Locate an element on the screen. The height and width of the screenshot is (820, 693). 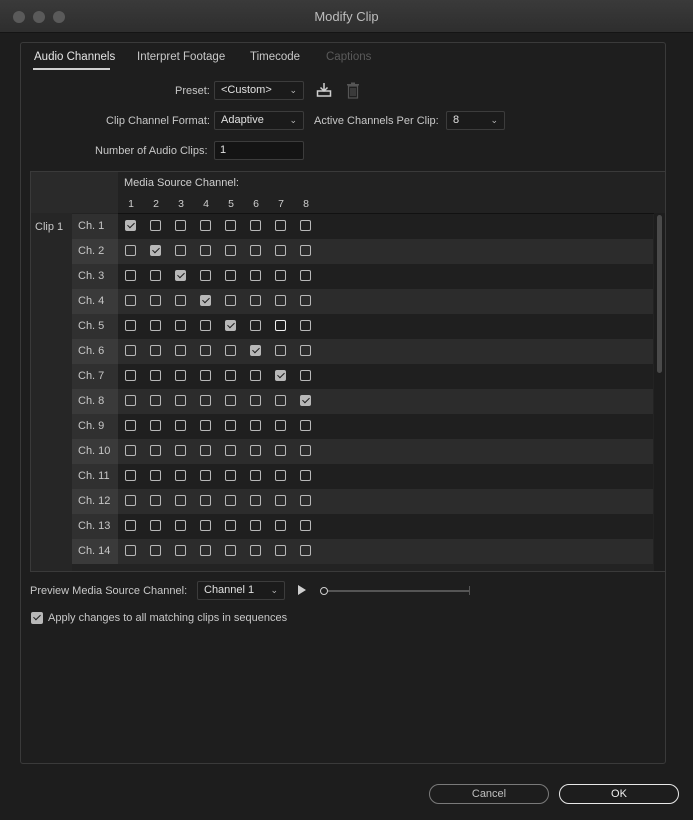
preview-channel-dropdown: Channel 1 ⌄ is located at coordinates (241, 590).